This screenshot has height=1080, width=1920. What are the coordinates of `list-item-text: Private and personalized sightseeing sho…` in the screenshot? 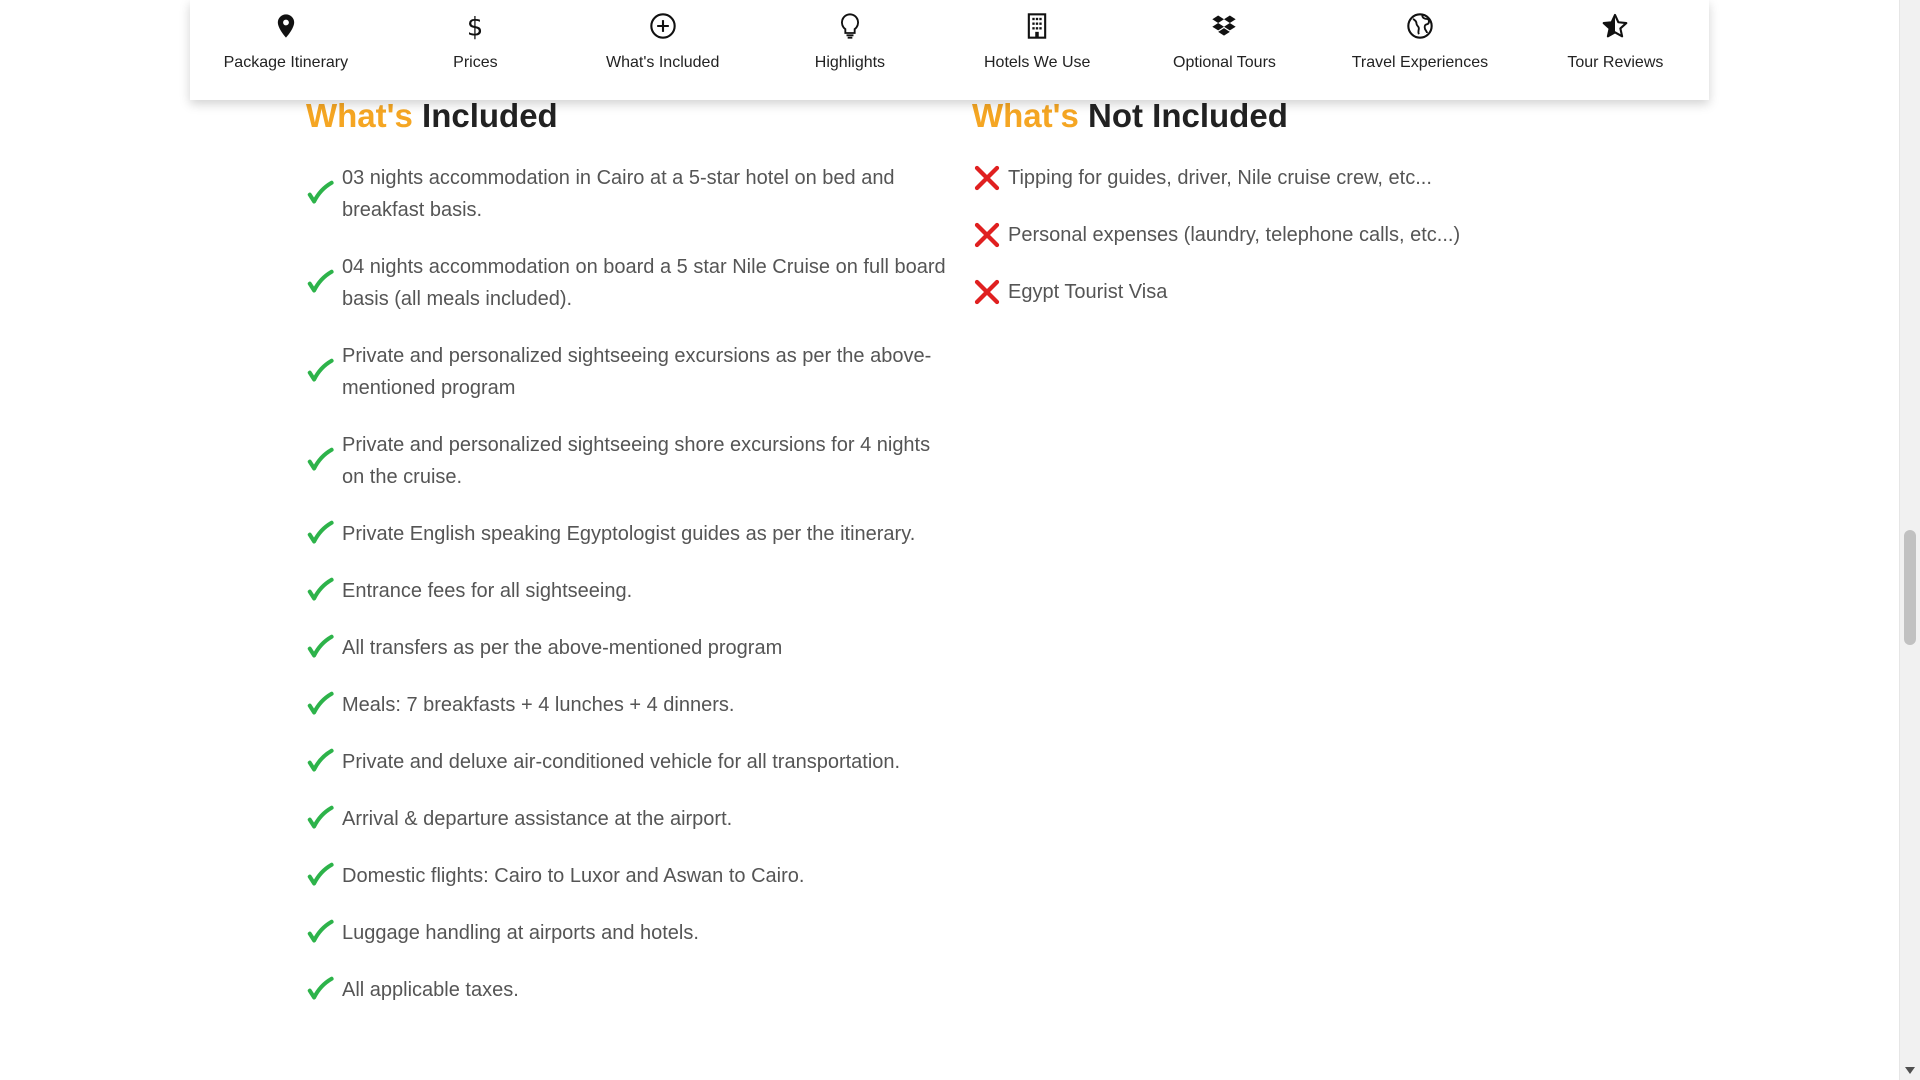 It's located at (636, 461).